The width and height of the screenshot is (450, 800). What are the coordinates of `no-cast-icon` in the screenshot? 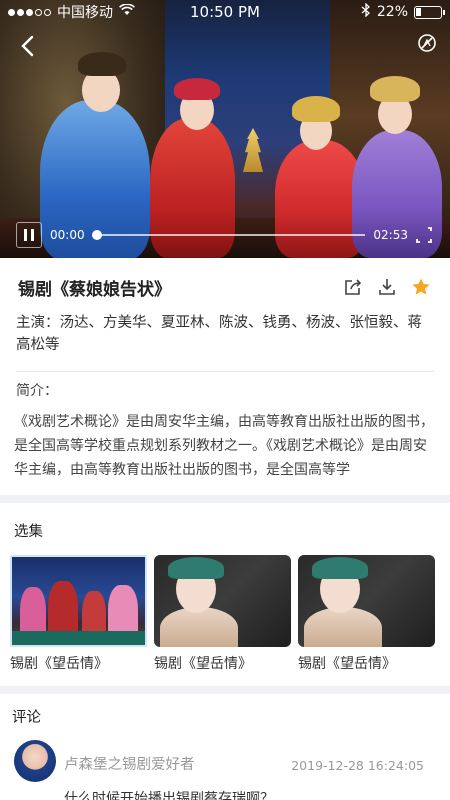 It's located at (427, 43).